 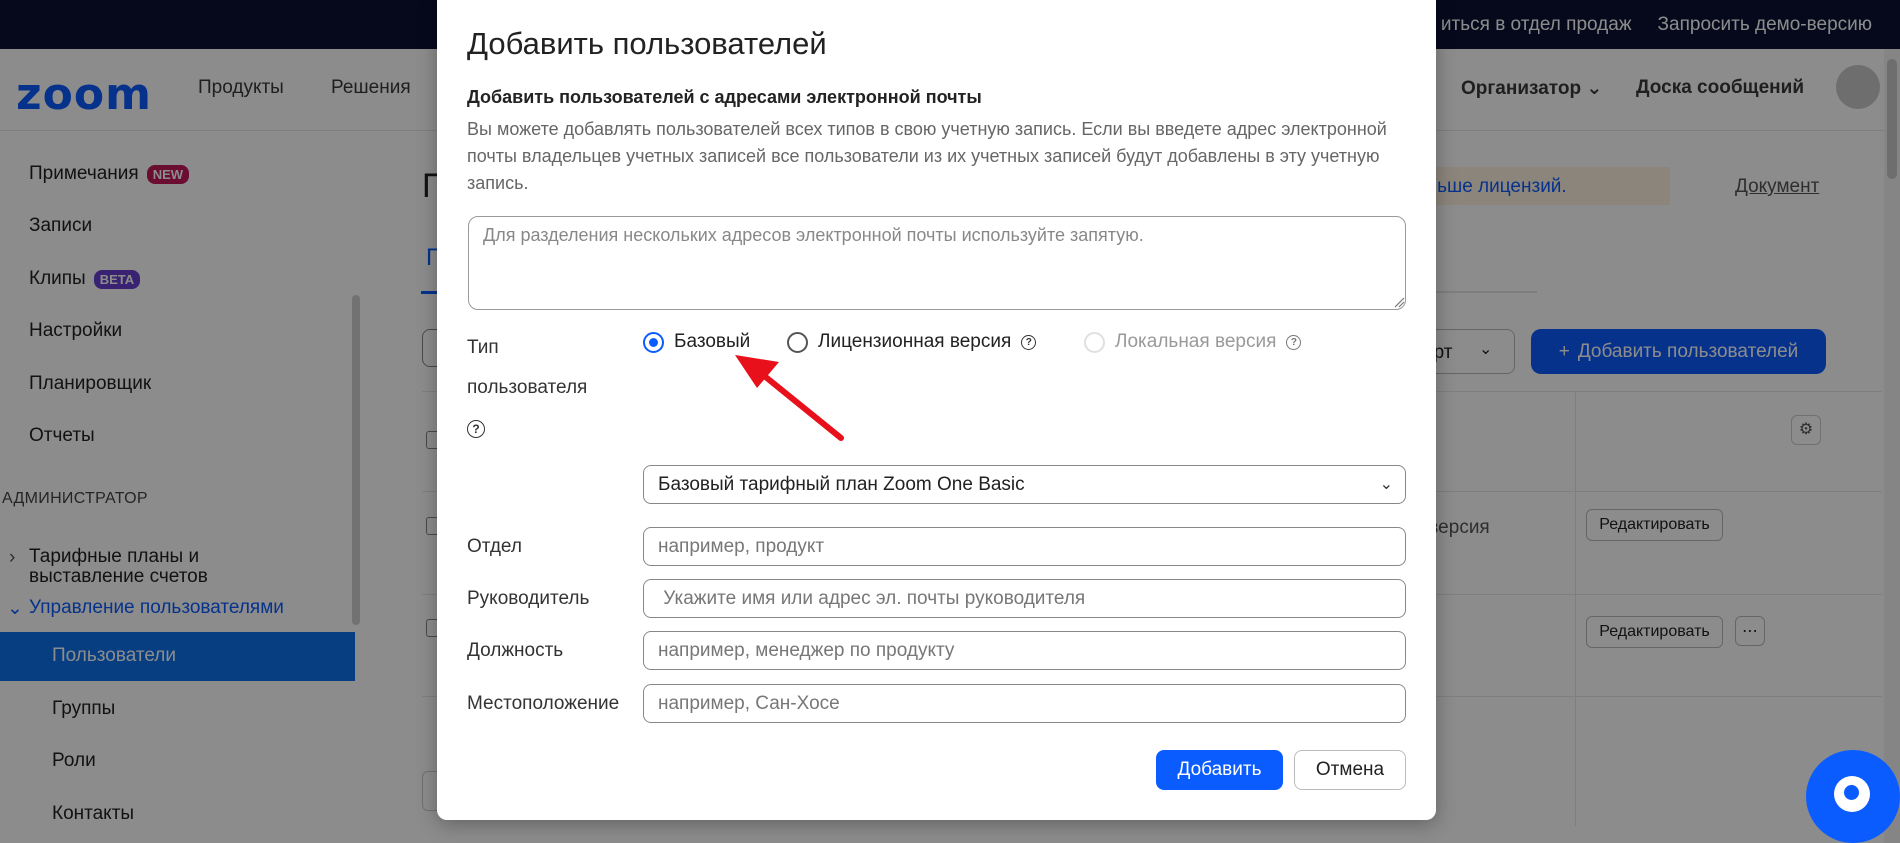 What do you see at coordinates (789, 398) in the screenshot?
I see `annotation-arrow-icon` at bounding box center [789, 398].